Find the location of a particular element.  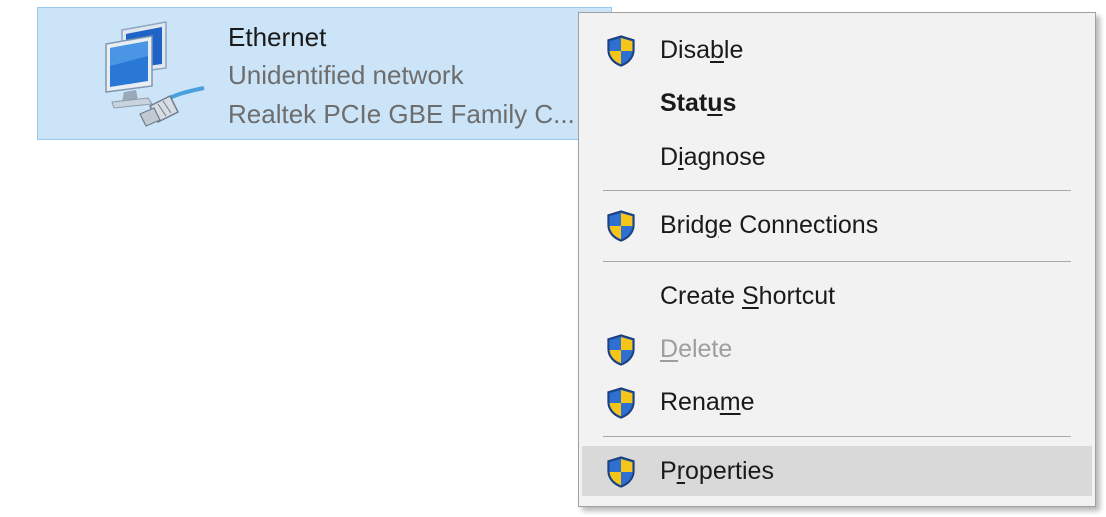

menu-item-rename: Rename is located at coordinates (837, 402).